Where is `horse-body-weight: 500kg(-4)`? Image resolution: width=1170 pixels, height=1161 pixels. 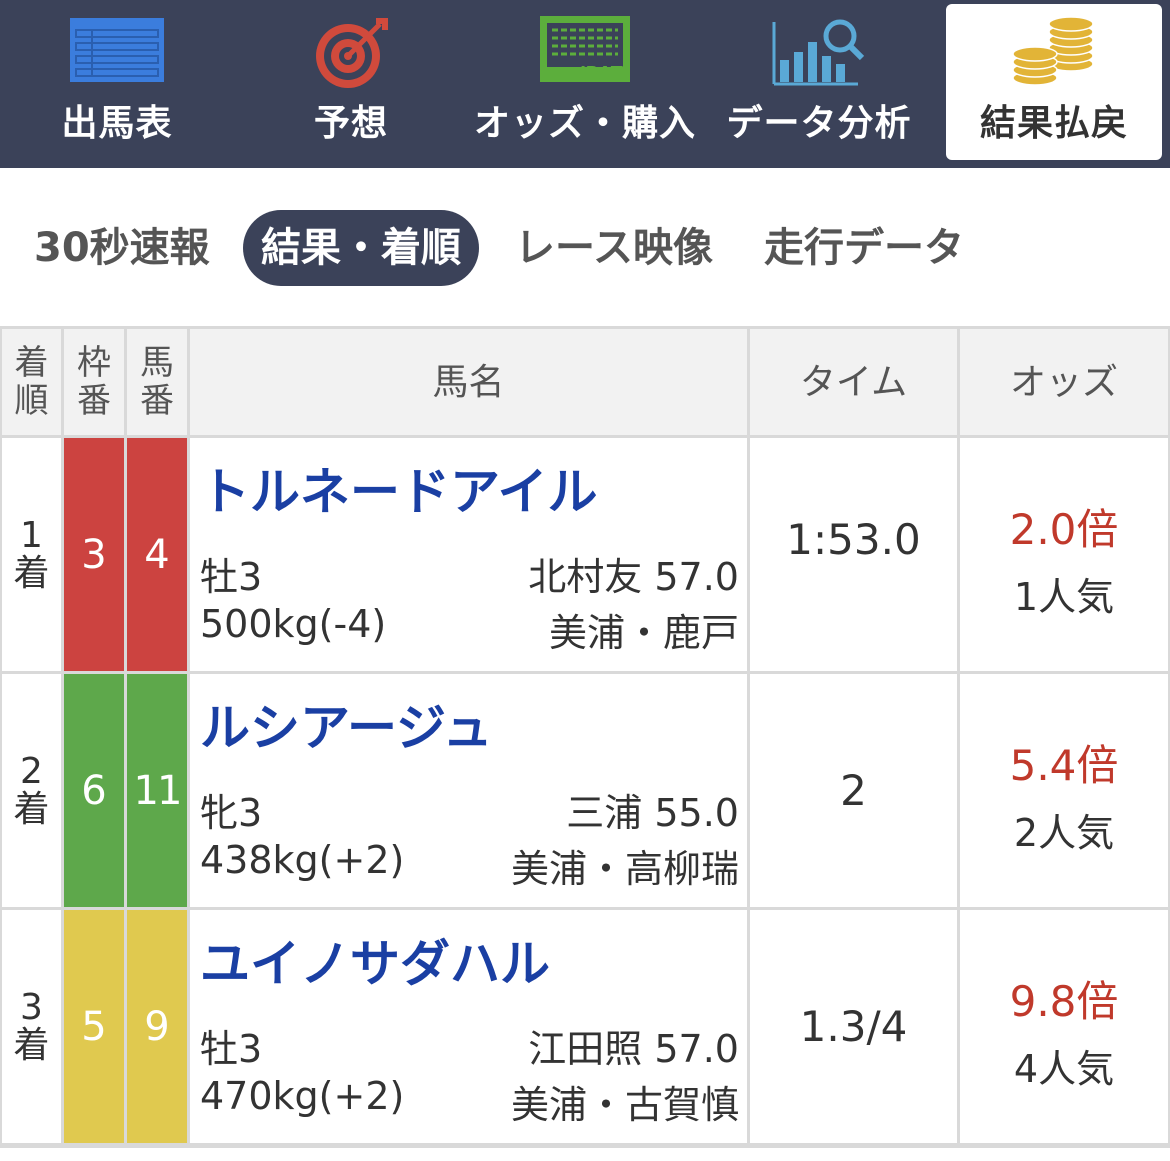 horse-body-weight: 500kg(-4) is located at coordinates (293, 624).